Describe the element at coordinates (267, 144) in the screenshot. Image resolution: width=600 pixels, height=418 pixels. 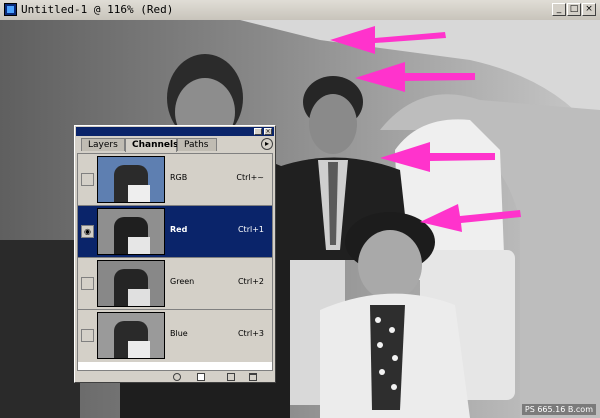
I see `palette-menu-icon: ▸` at that location.